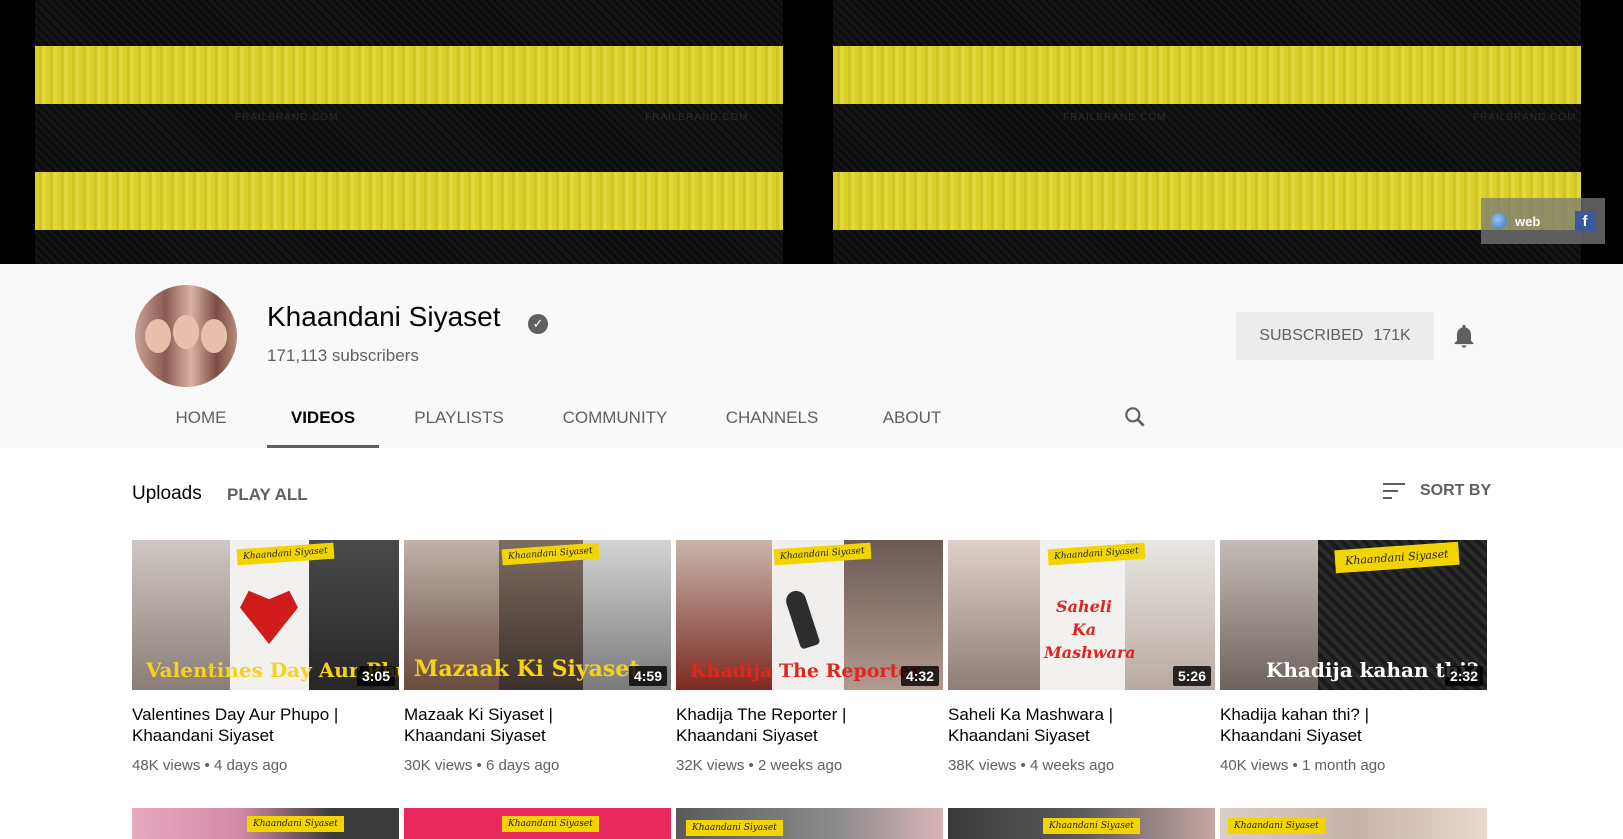 Image resolution: width=1623 pixels, height=839 pixels. What do you see at coordinates (919, 676) in the screenshot?
I see `duration-badge: 4:32` at bounding box center [919, 676].